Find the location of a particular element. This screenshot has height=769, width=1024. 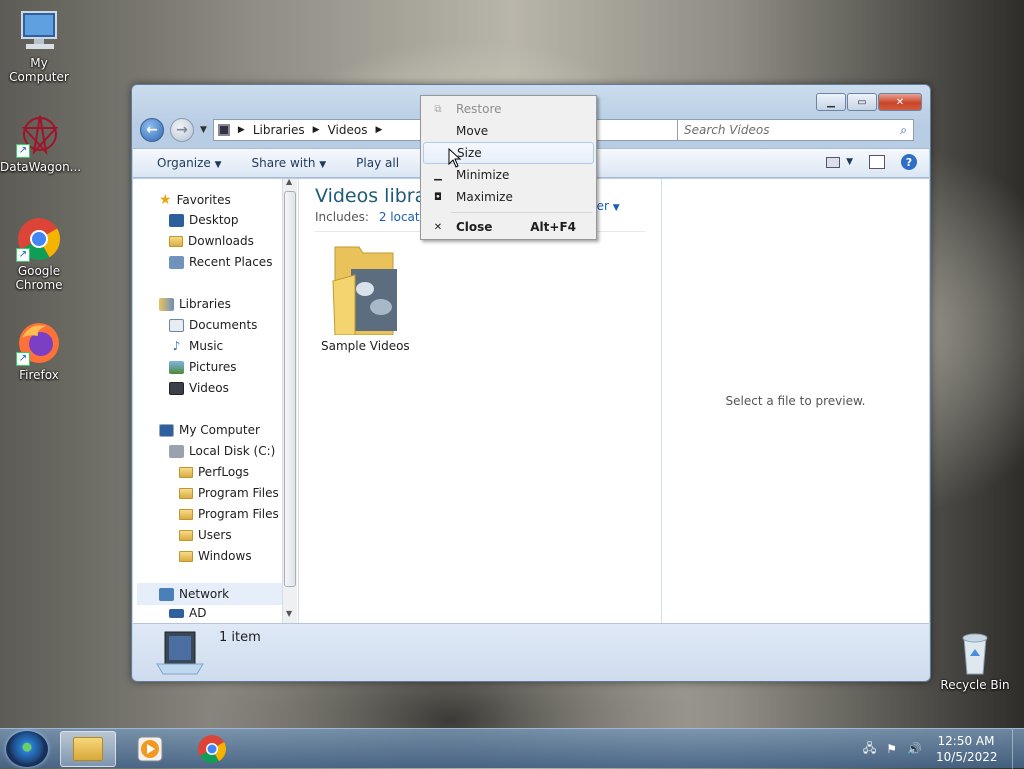

preview-pane-icon is located at coordinates (877, 162).